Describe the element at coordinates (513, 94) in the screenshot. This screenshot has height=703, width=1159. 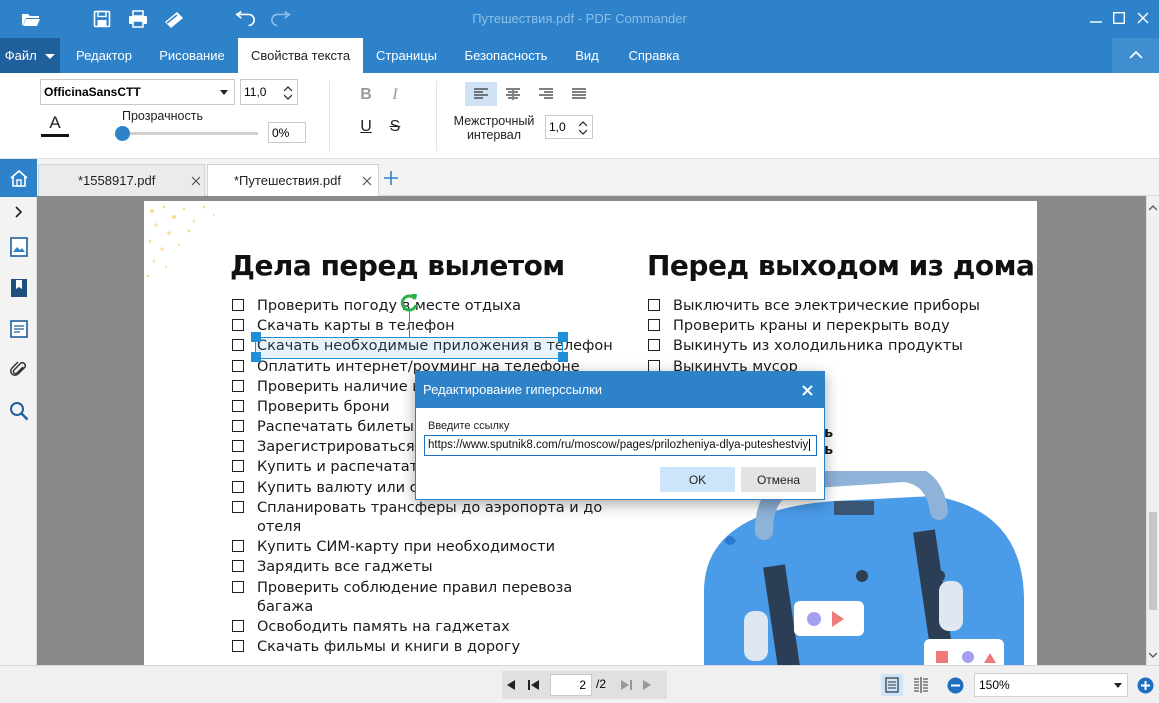
I see `align-center-button` at that location.